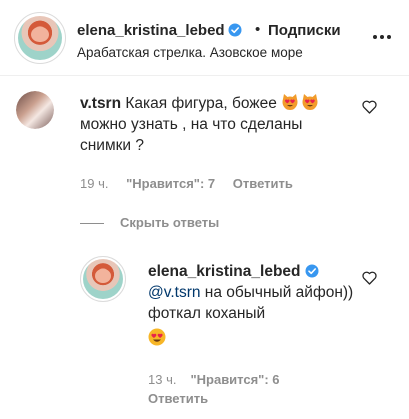 The height and width of the screenshot is (419, 409). What do you see at coordinates (234, 379) in the screenshot?
I see `reply-likes-count: "Нравится": 6` at bounding box center [234, 379].